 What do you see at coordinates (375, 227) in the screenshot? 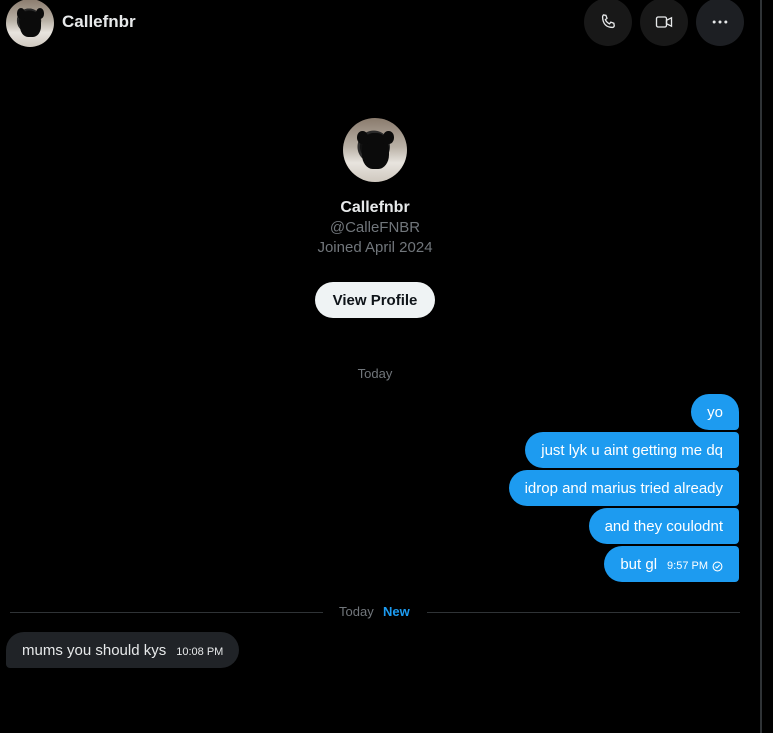
I see `profile-handle: @CalleFNBR` at bounding box center [375, 227].